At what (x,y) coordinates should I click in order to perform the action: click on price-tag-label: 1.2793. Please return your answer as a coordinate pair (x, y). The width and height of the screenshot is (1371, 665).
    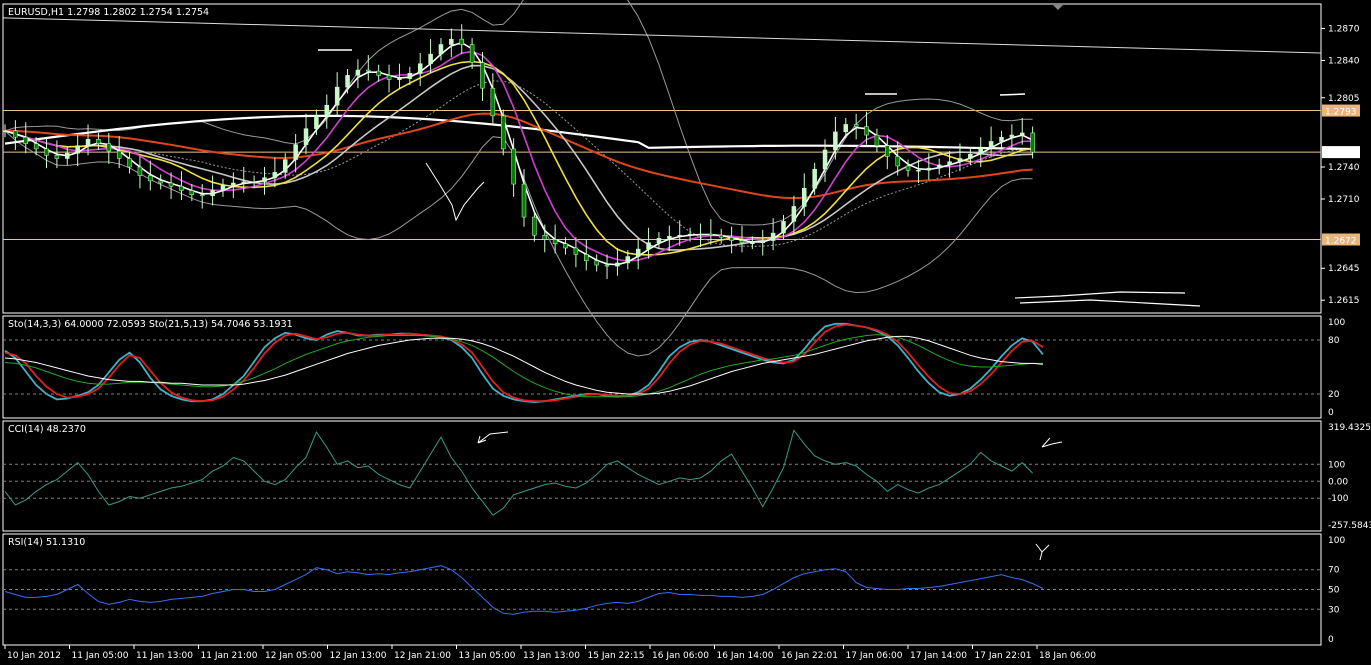
    Looking at the image, I should click on (1341, 113).